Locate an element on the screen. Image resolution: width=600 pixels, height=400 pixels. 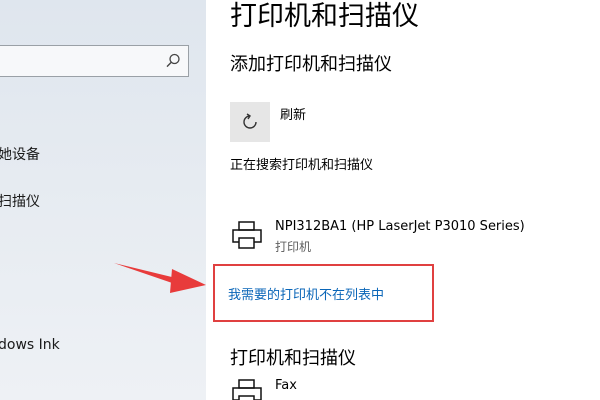
sidebar-item-scanners: 扫描仪 is located at coordinates (20, 201).